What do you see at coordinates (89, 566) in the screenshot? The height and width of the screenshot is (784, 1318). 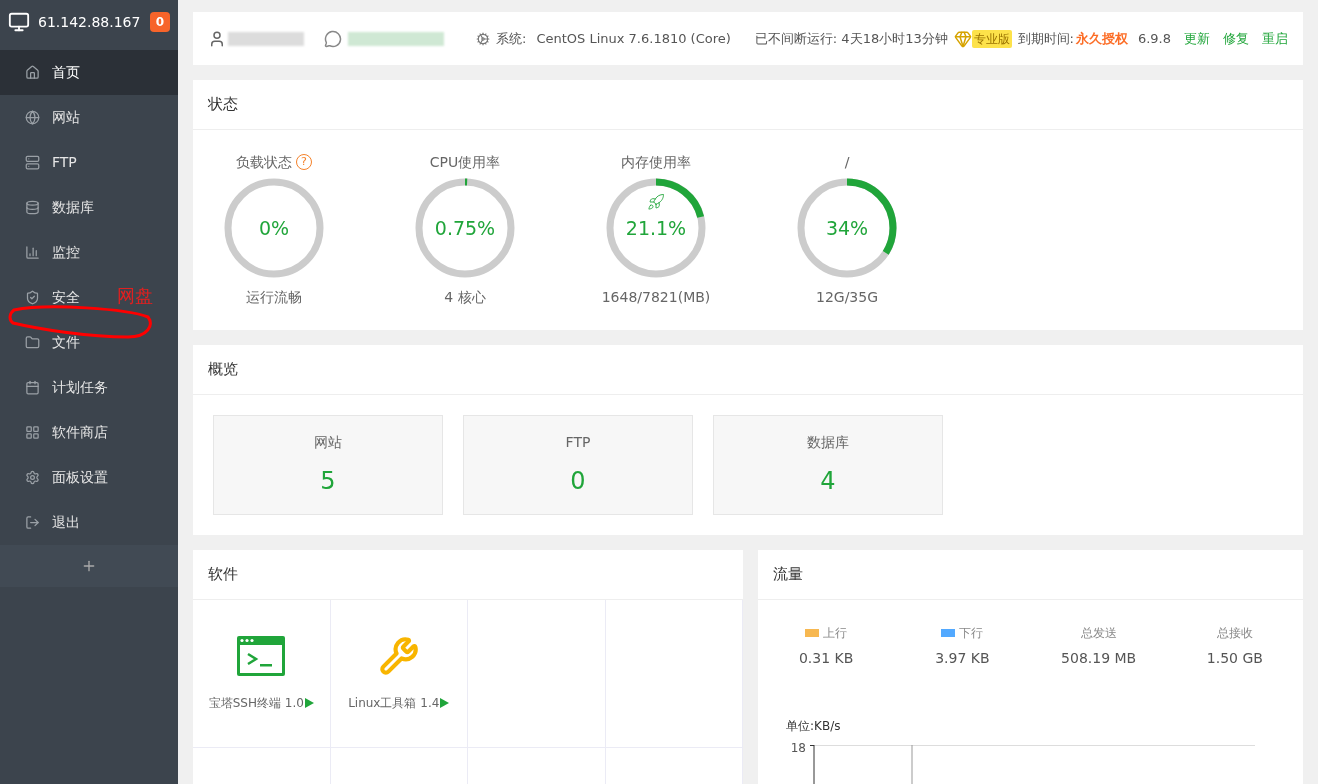 I see `add-icon` at bounding box center [89, 566].